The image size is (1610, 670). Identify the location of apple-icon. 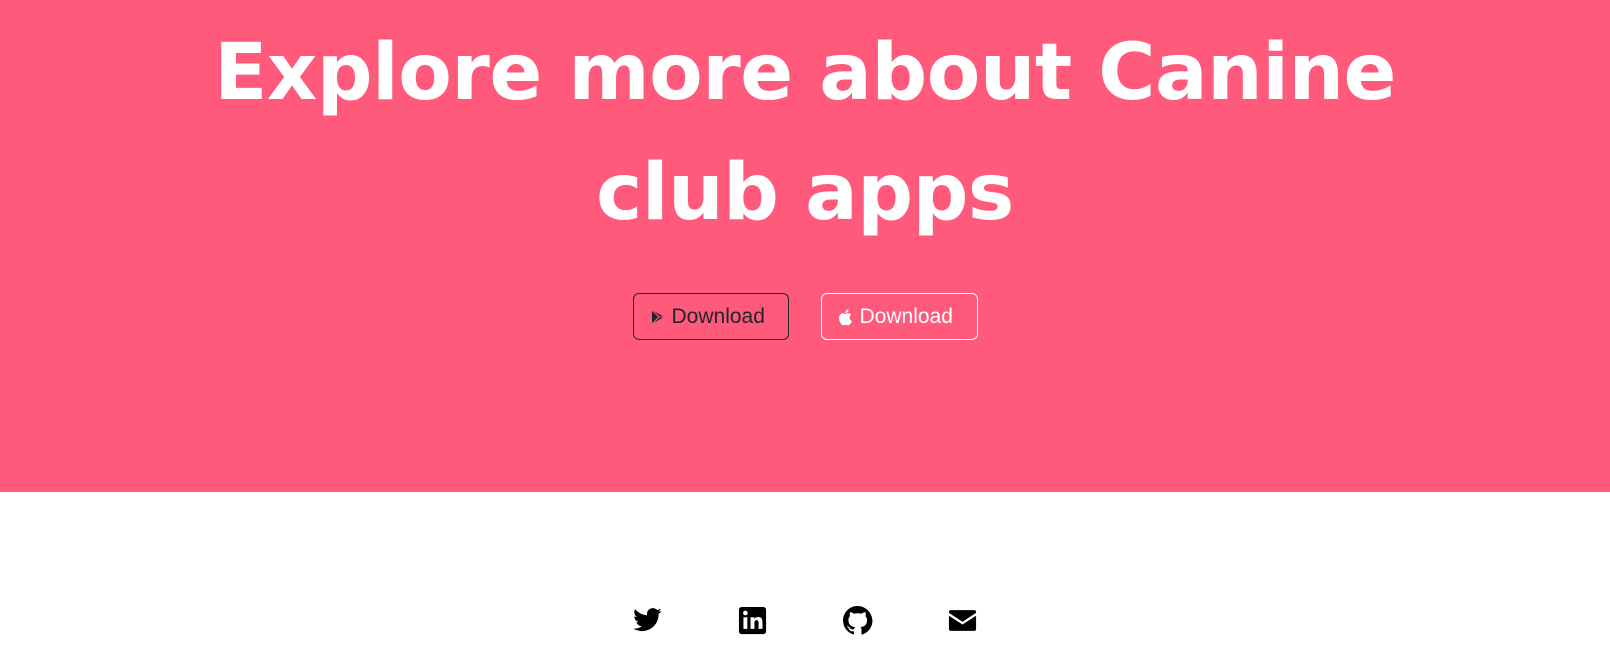
(846, 317).